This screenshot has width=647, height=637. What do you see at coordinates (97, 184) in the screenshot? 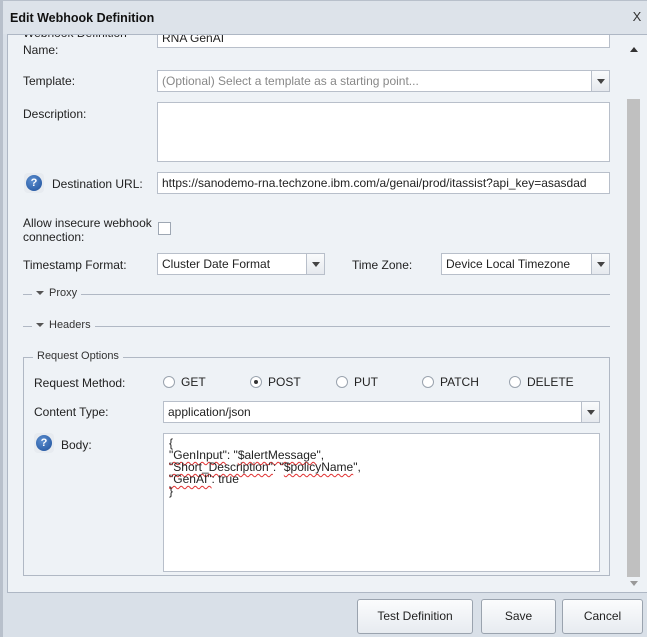
I see `destination-url-label: Destination URL:` at bounding box center [97, 184].